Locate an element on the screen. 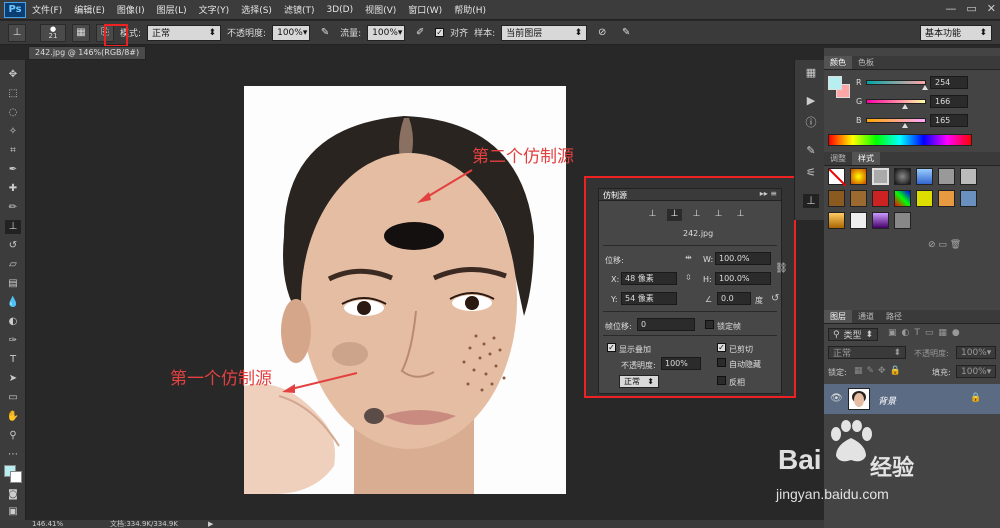 This screenshot has height=528, width=1000. y-input: 54 像素 is located at coordinates (649, 298).